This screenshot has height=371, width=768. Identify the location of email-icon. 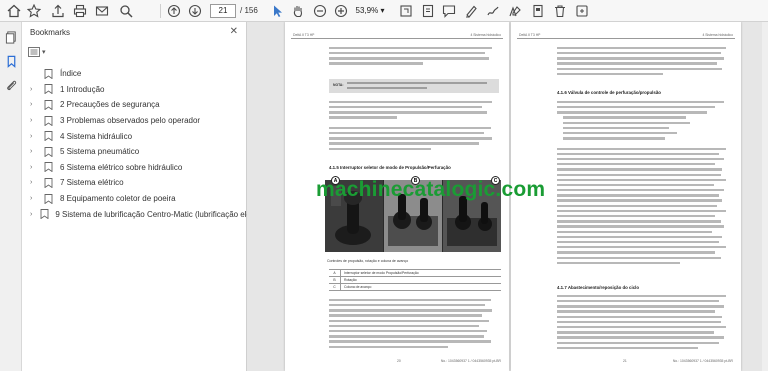
(102, 11).